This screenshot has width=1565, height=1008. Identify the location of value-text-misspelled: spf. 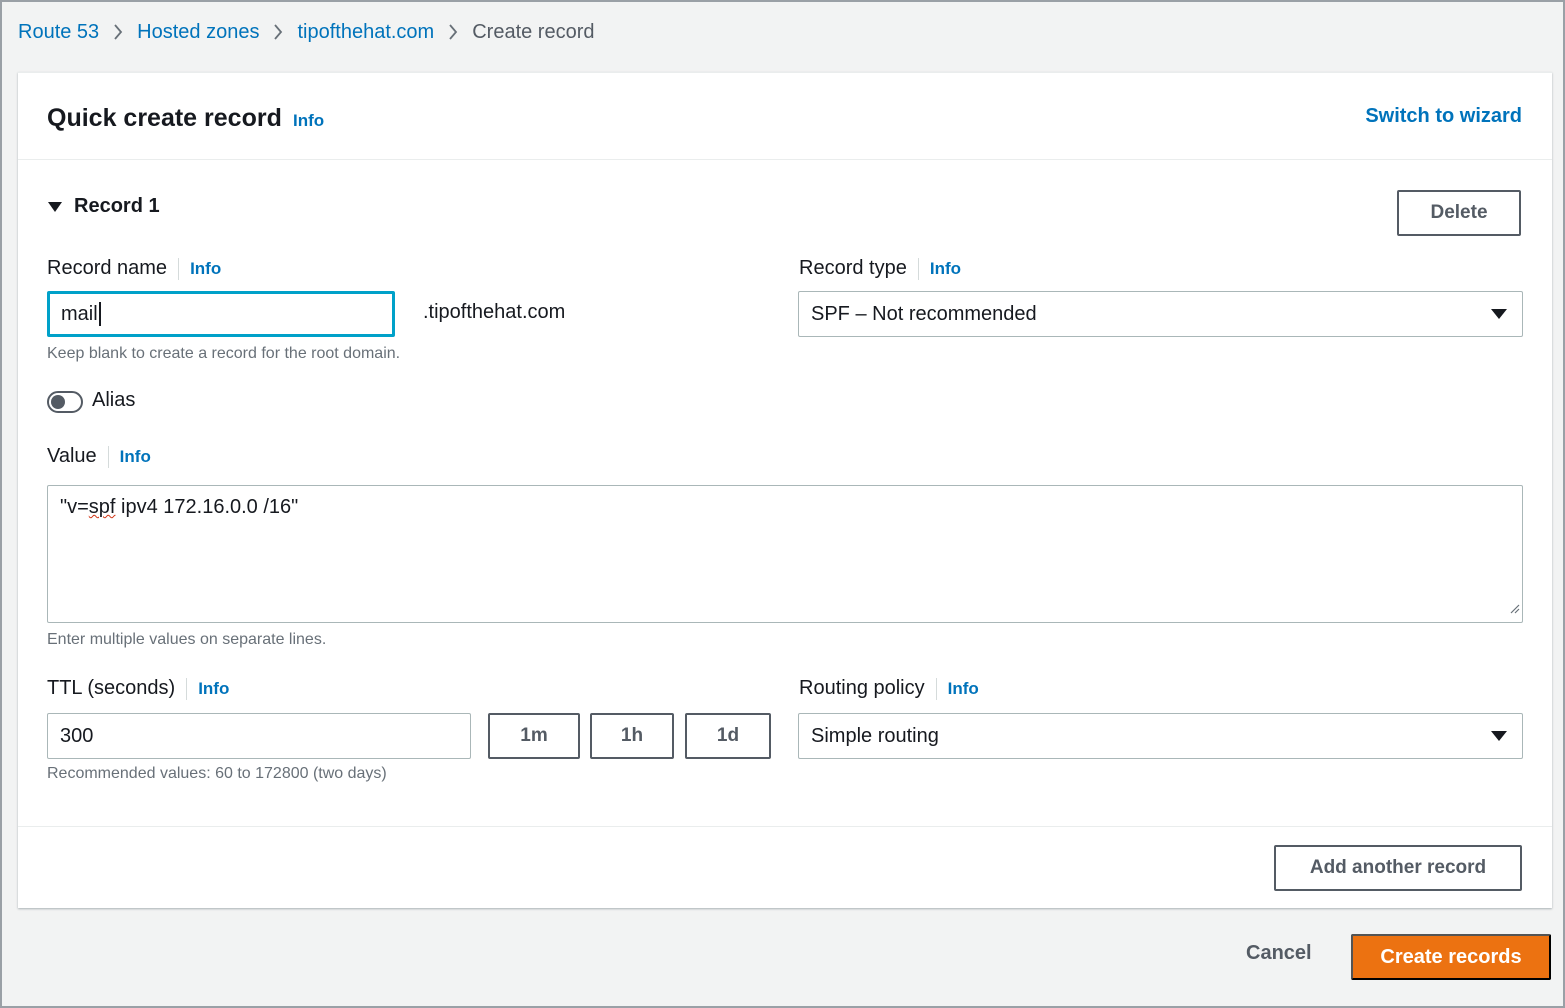
(102, 507).